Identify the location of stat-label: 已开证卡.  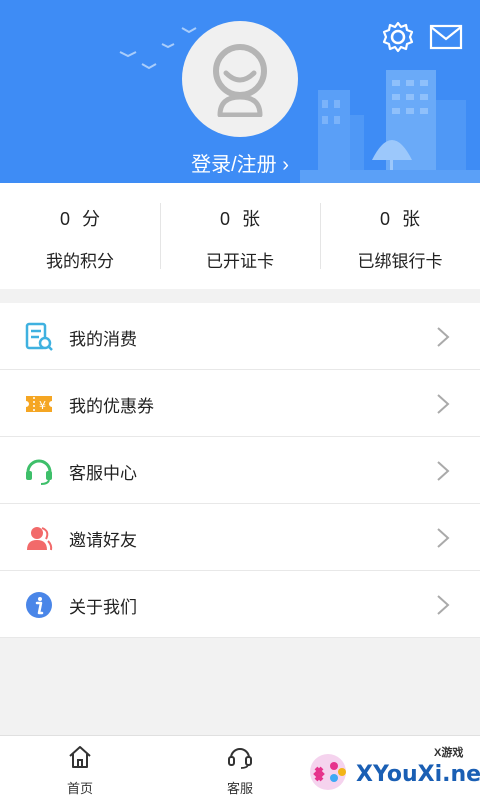
(240, 261).